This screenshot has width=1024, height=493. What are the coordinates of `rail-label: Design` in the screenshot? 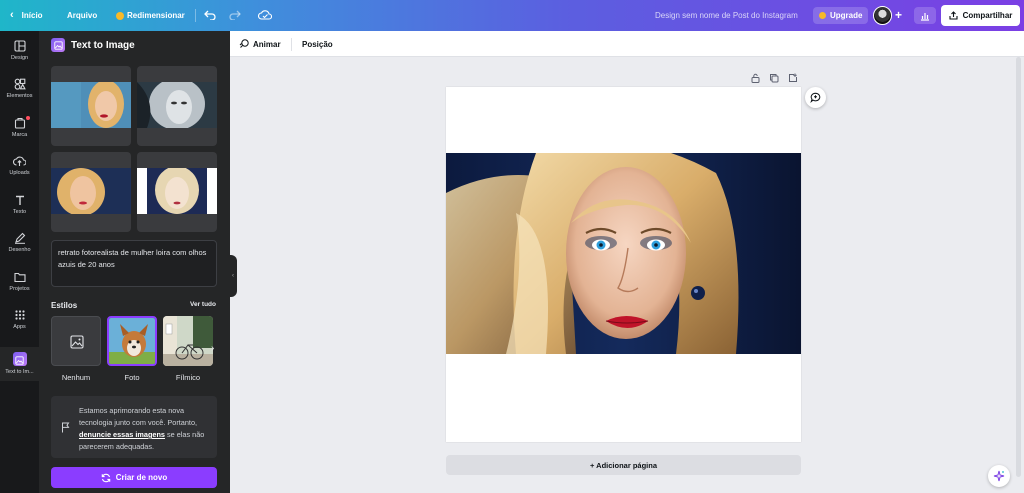 It's located at (19, 58).